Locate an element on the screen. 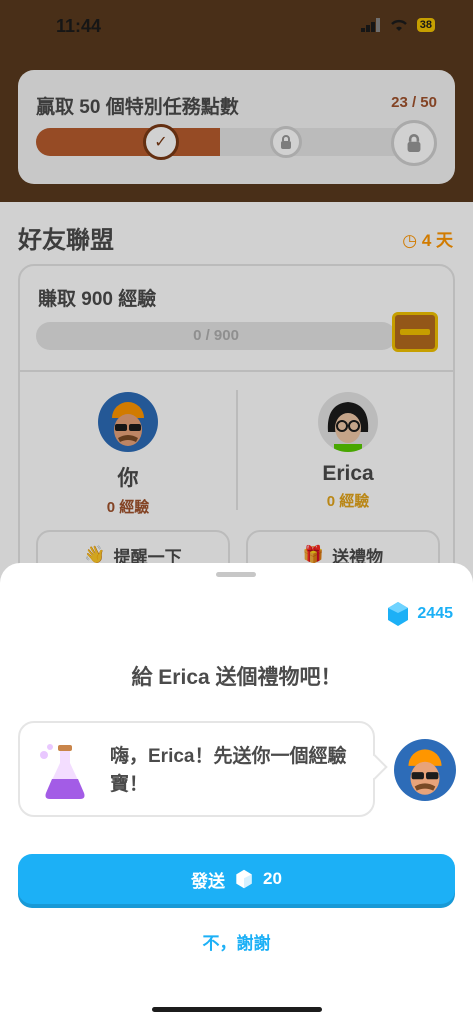  decline-button: 不，謝謝 is located at coordinates (236, 941).